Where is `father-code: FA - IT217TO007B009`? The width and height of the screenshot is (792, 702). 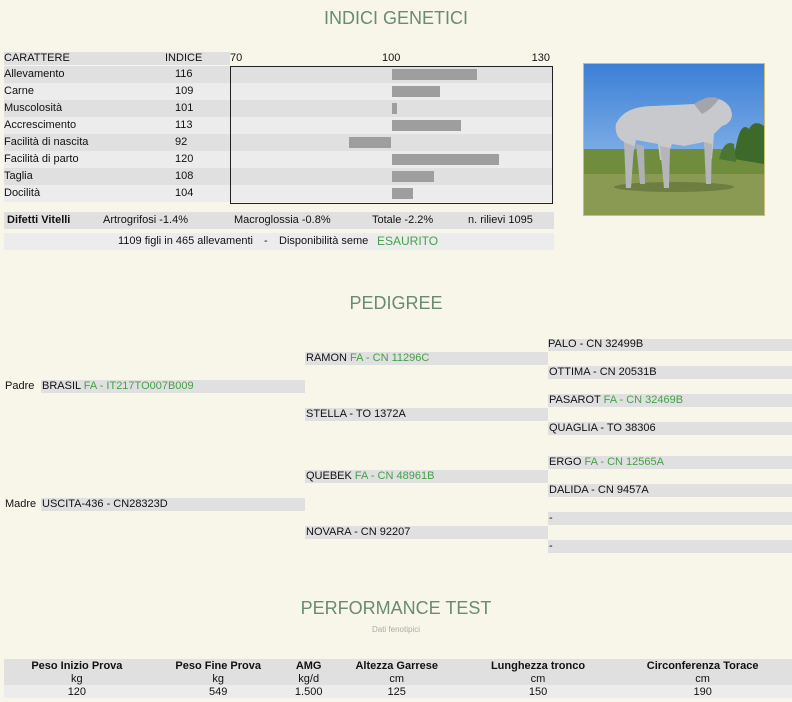
father-code: FA - IT217TO007B009 is located at coordinates (138, 386).